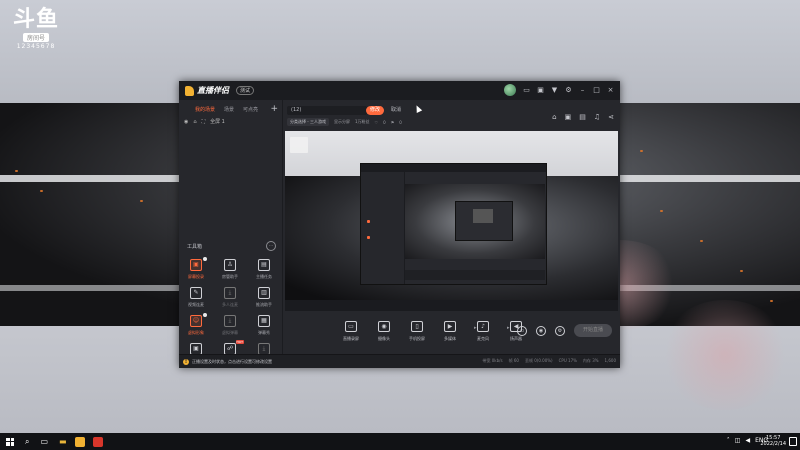 Image resolution: width=800 pixels, height=450 pixels. Describe the element at coordinates (375, 110) in the screenshot. I see `modify-button: 修改` at that location.